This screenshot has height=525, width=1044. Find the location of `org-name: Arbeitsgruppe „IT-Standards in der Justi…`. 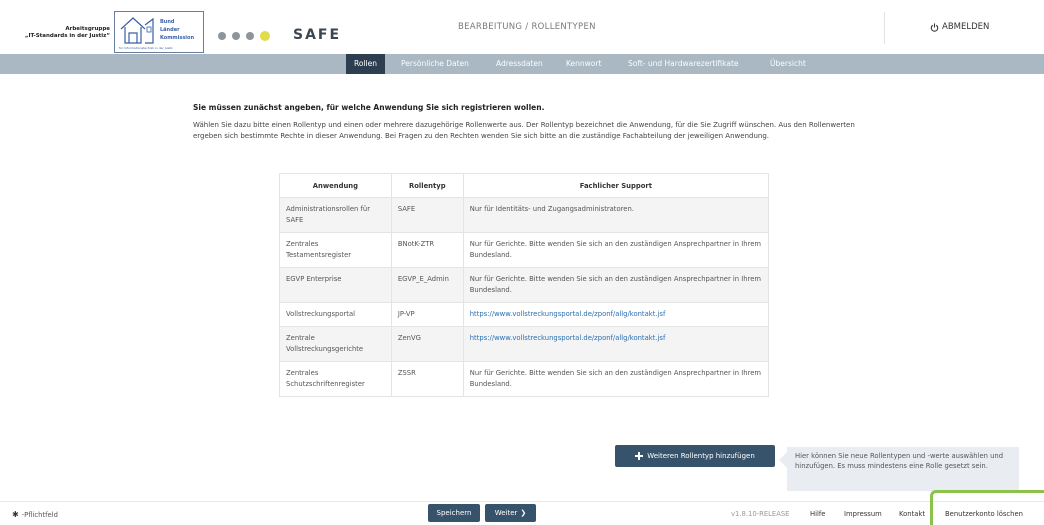

org-name: Arbeitsgruppe „IT-Standards in der Justi… is located at coordinates (60, 33).